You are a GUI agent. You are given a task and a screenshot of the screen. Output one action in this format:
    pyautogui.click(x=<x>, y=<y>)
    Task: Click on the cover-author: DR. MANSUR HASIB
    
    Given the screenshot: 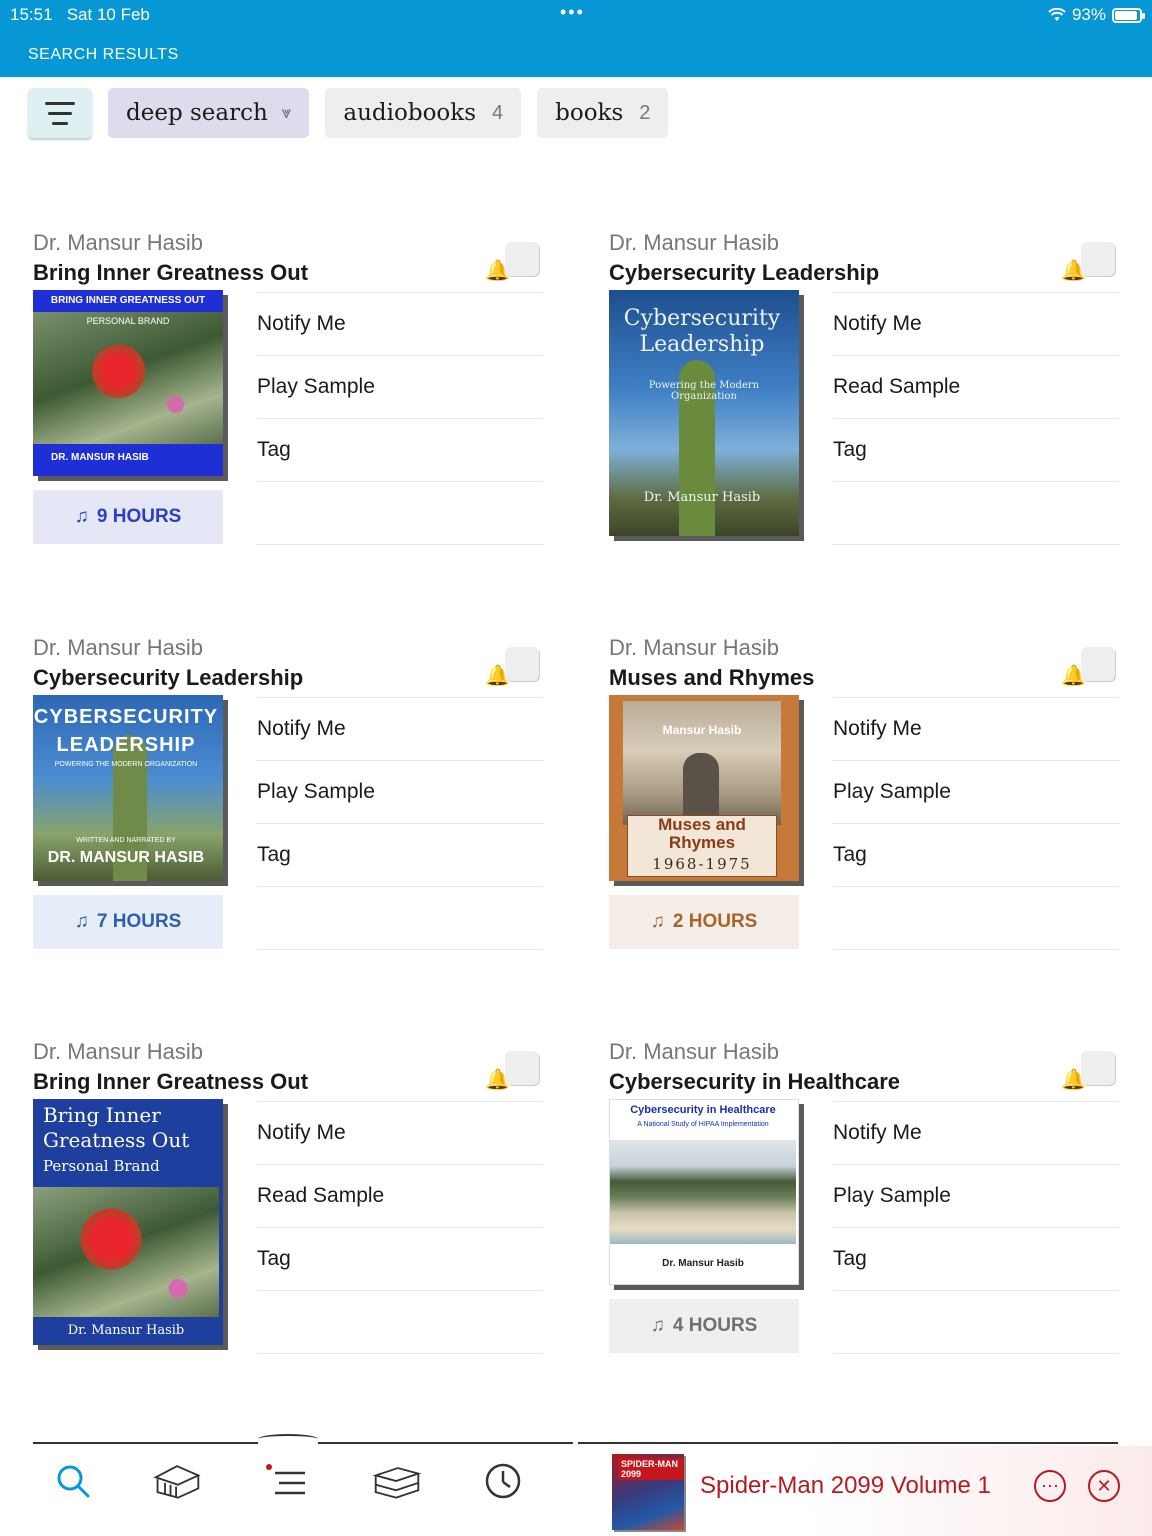 What is the action you would take?
    pyautogui.click(x=128, y=460)
    